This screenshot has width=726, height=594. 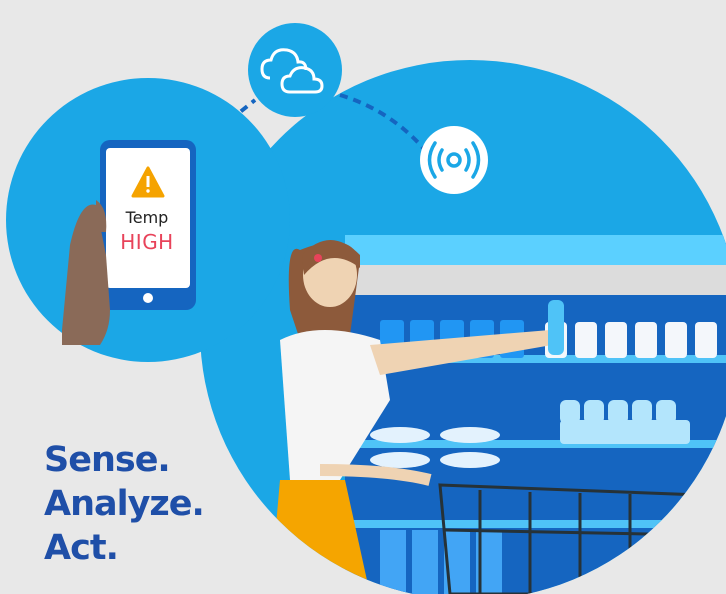 I want to click on phone-temp-label: Temp, so click(x=147, y=217).